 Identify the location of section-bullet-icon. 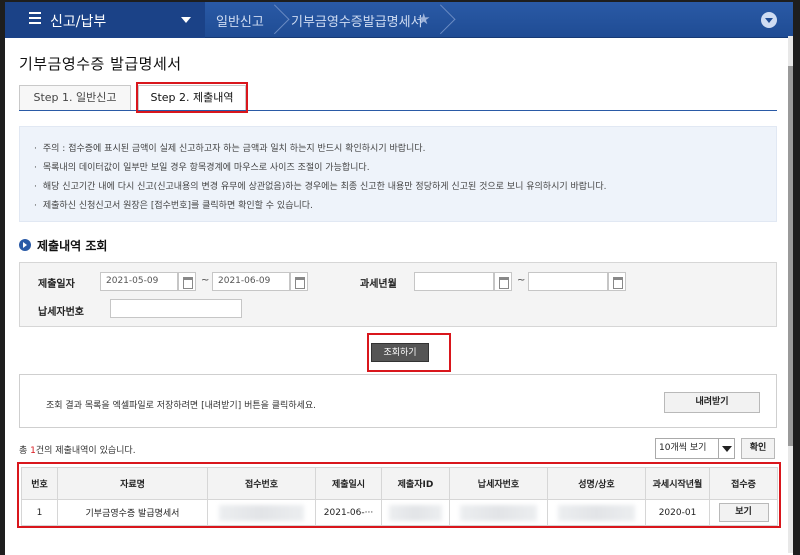
(25, 245).